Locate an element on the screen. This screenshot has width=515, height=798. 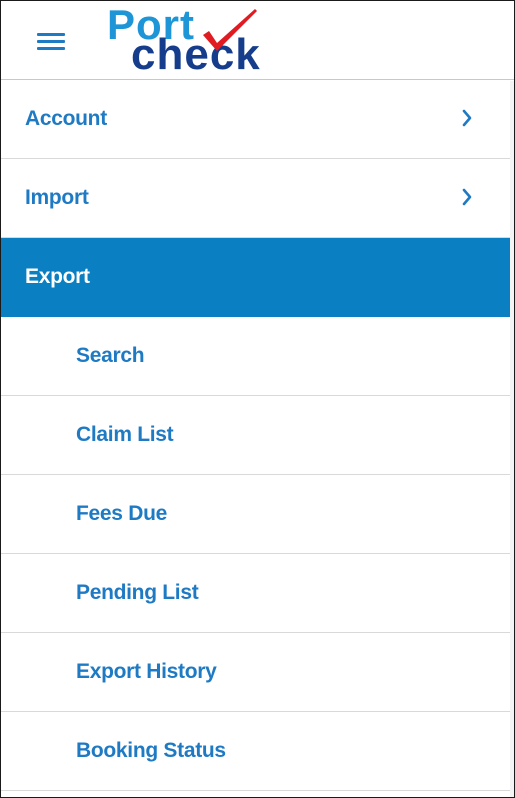
menu-item-label: Account is located at coordinates (66, 118).